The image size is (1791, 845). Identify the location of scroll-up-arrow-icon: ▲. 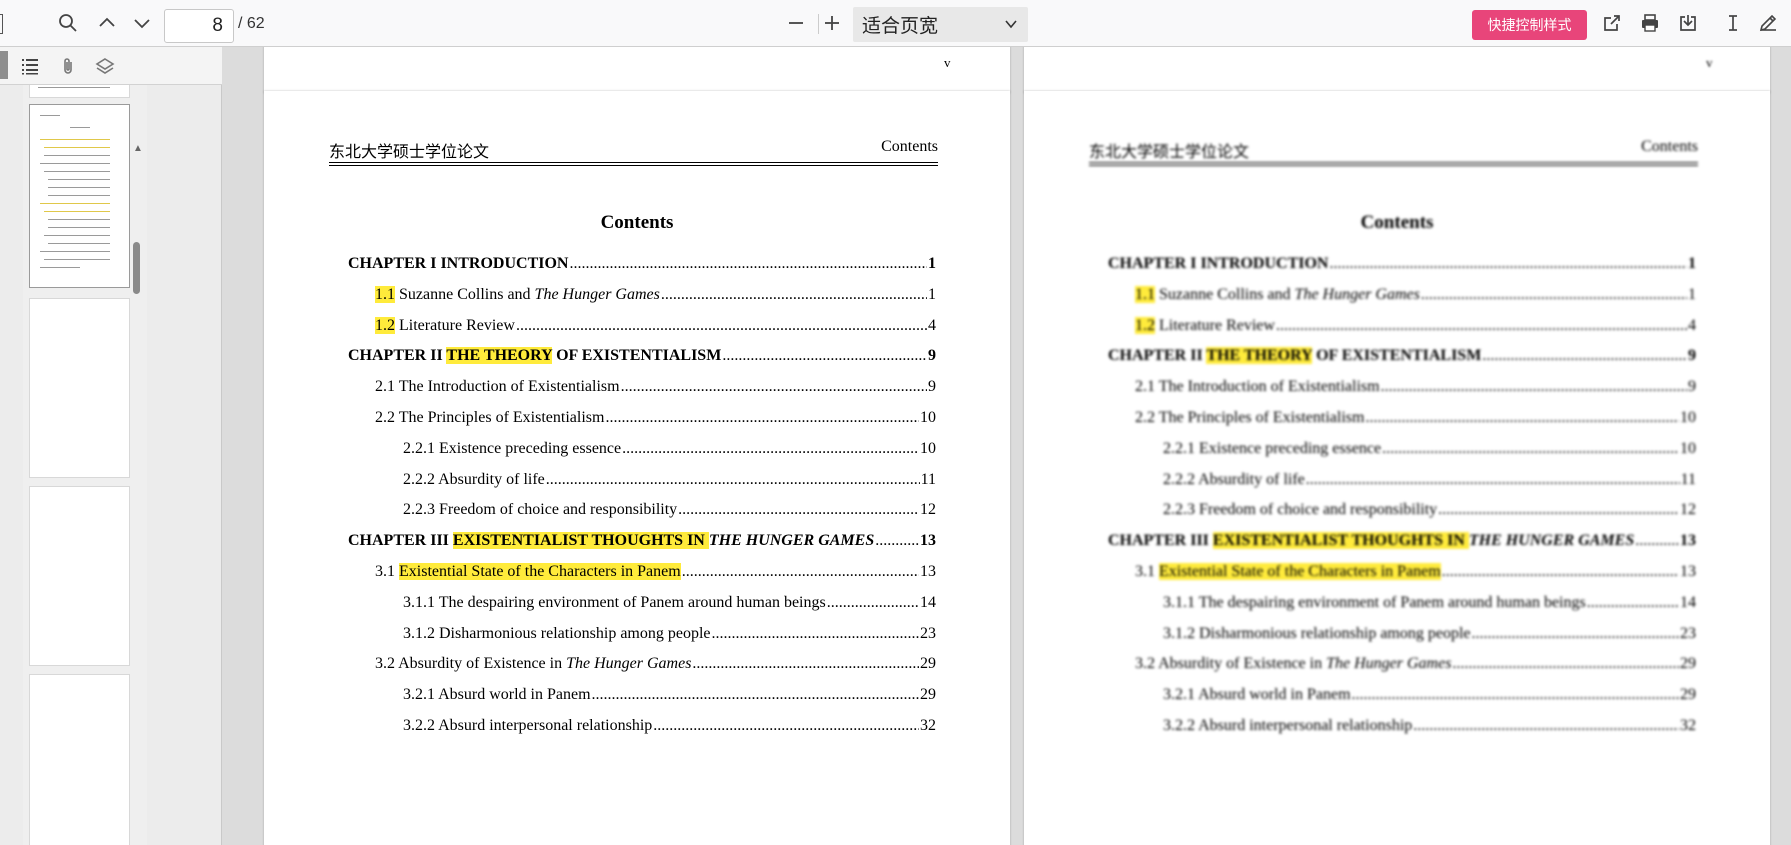
(138, 148).